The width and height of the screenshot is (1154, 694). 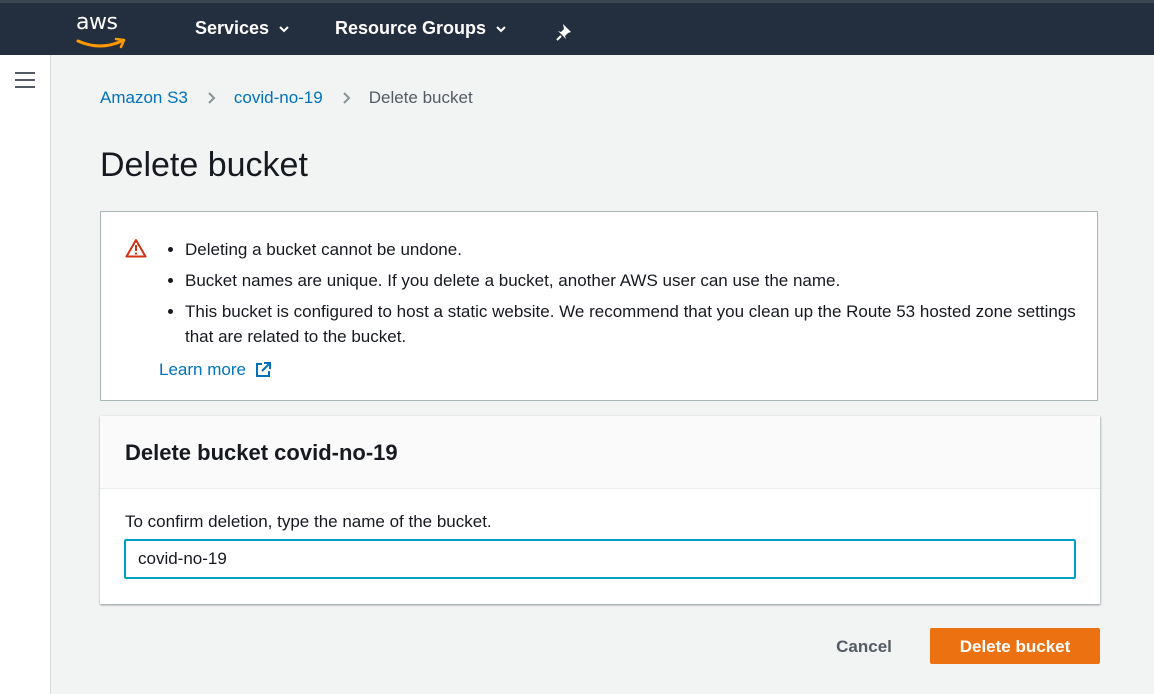 What do you see at coordinates (102, 29) in the screenshot?
I see `aws-logo: aws` at bounding box center [102, 29].